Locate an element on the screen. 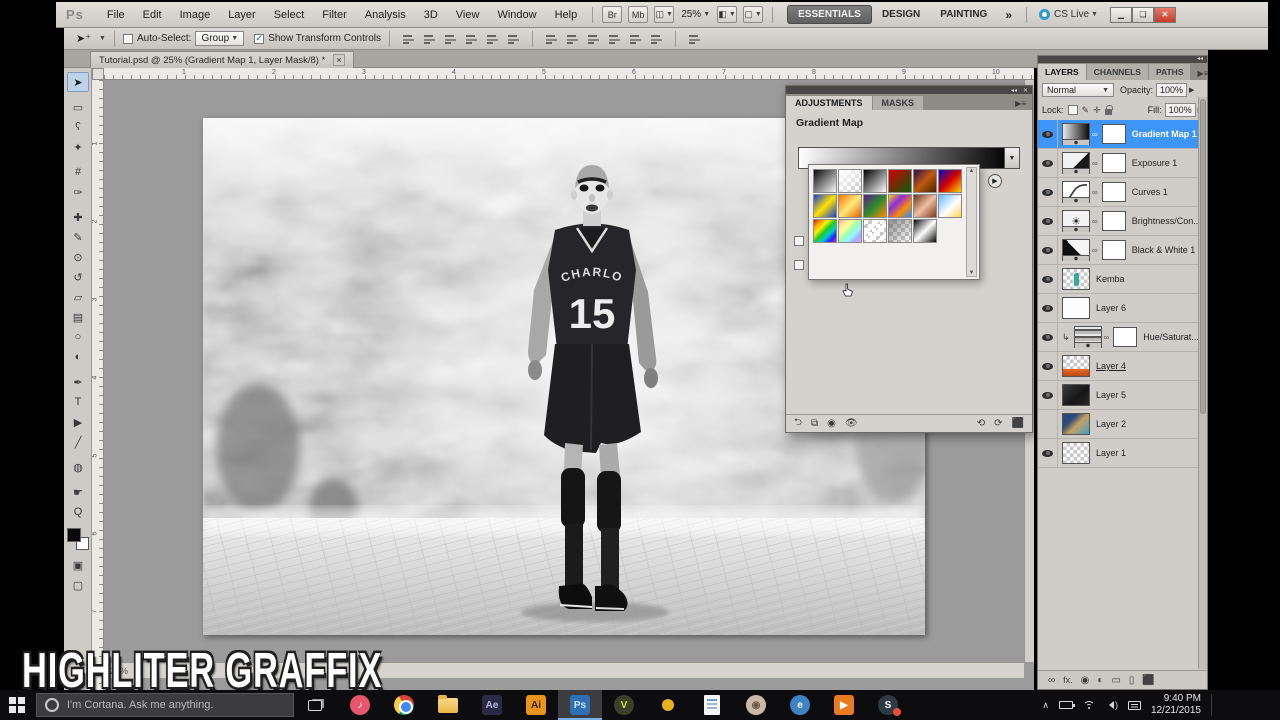 This screenshot has height=720, width=1280. reverse-checkbox is located at coordinates (799, 265).